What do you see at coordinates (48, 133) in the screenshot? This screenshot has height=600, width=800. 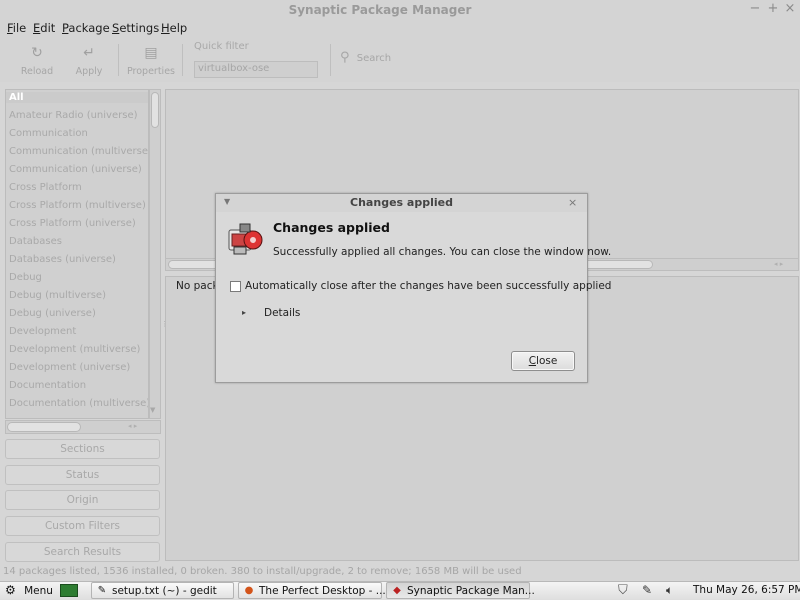 I see `category-item: Communication` at bounding box center [48, 133].